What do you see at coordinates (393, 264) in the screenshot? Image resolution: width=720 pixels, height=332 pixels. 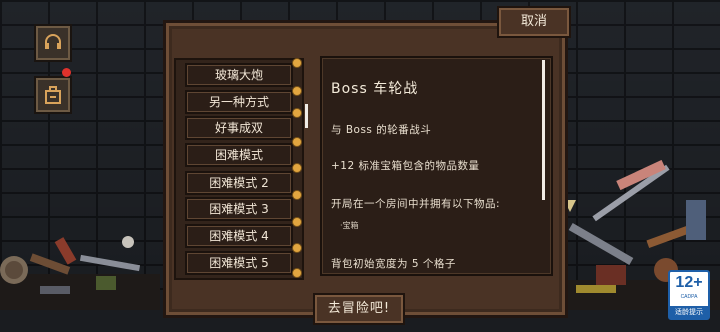 I see `challenge-desc-line: 背包初始宽度为 5 个格子` at bounding box center [393, 264].